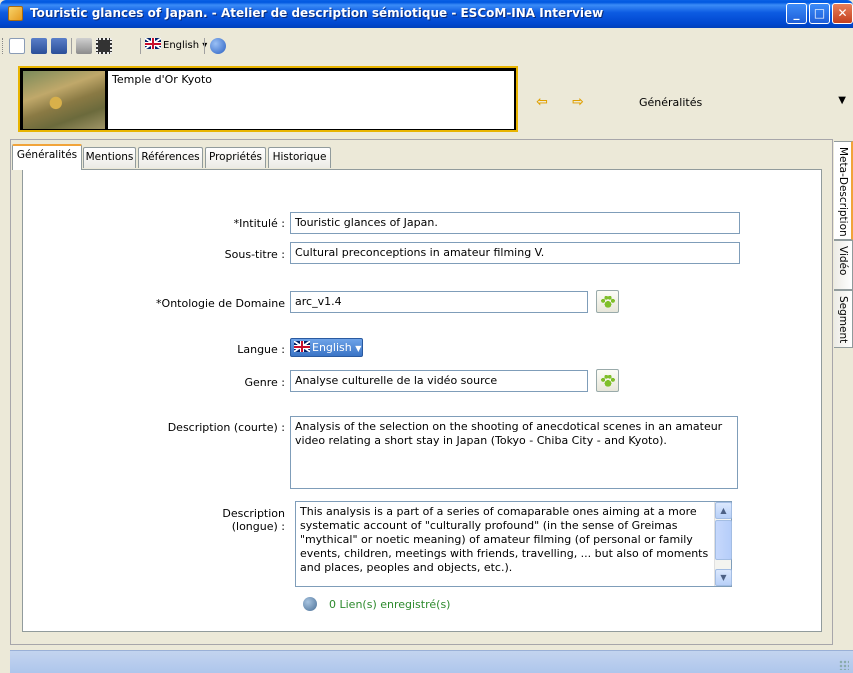 The width and height of the screenshot is (853, 673). I want to click on media-header: Temple d'Or Kyoto, so click(268, 99).